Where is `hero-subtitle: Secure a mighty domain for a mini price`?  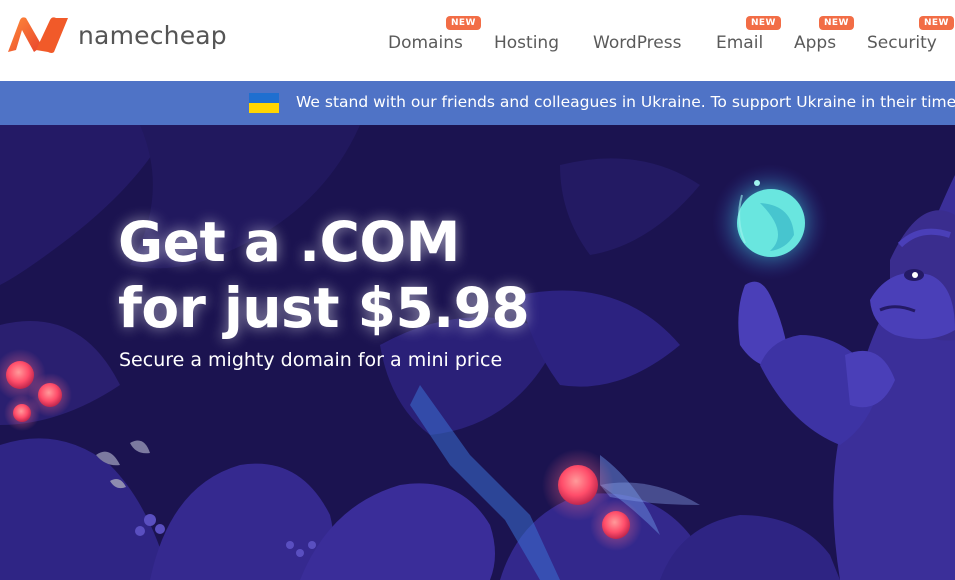 hero-subtitle: Secure a mighty domain for a mini price is located at coordinates (311, 360).